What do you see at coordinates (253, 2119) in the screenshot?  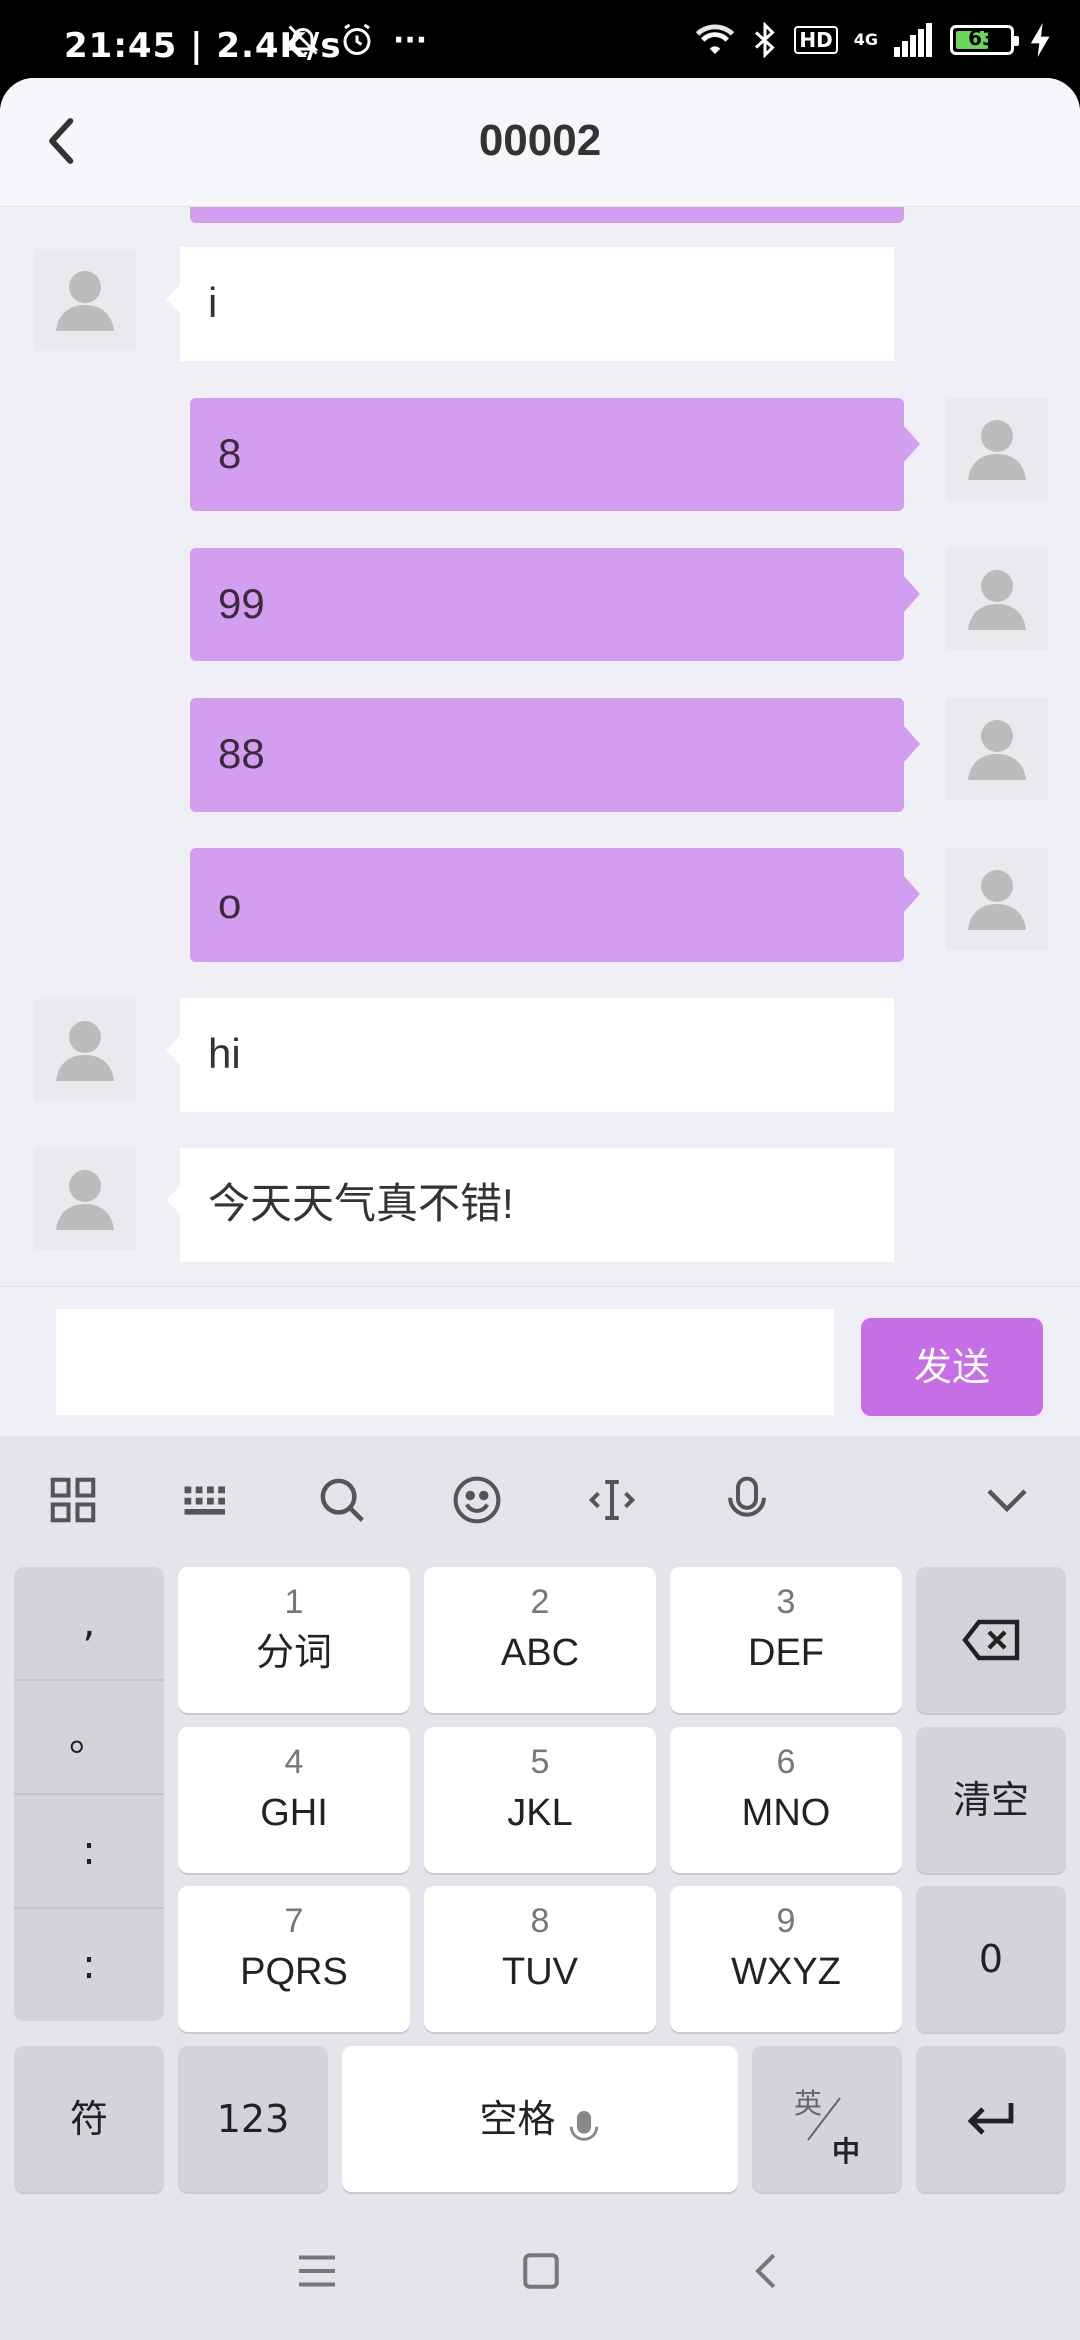 I see `numeric-button: 123` at bounding box center [253, 2119].